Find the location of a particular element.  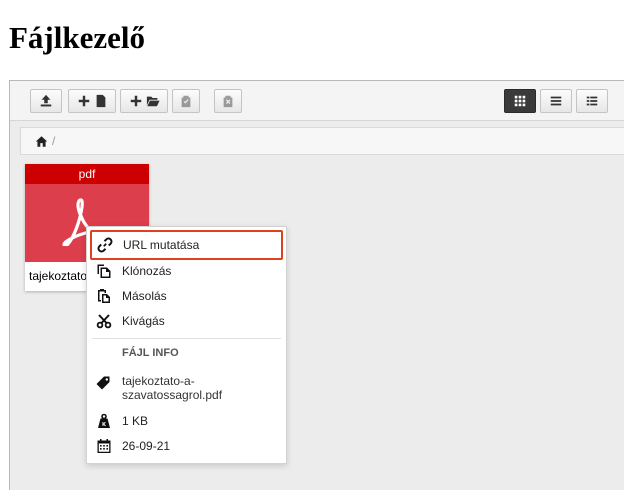

paste-button is located at coordinates (186, 101).